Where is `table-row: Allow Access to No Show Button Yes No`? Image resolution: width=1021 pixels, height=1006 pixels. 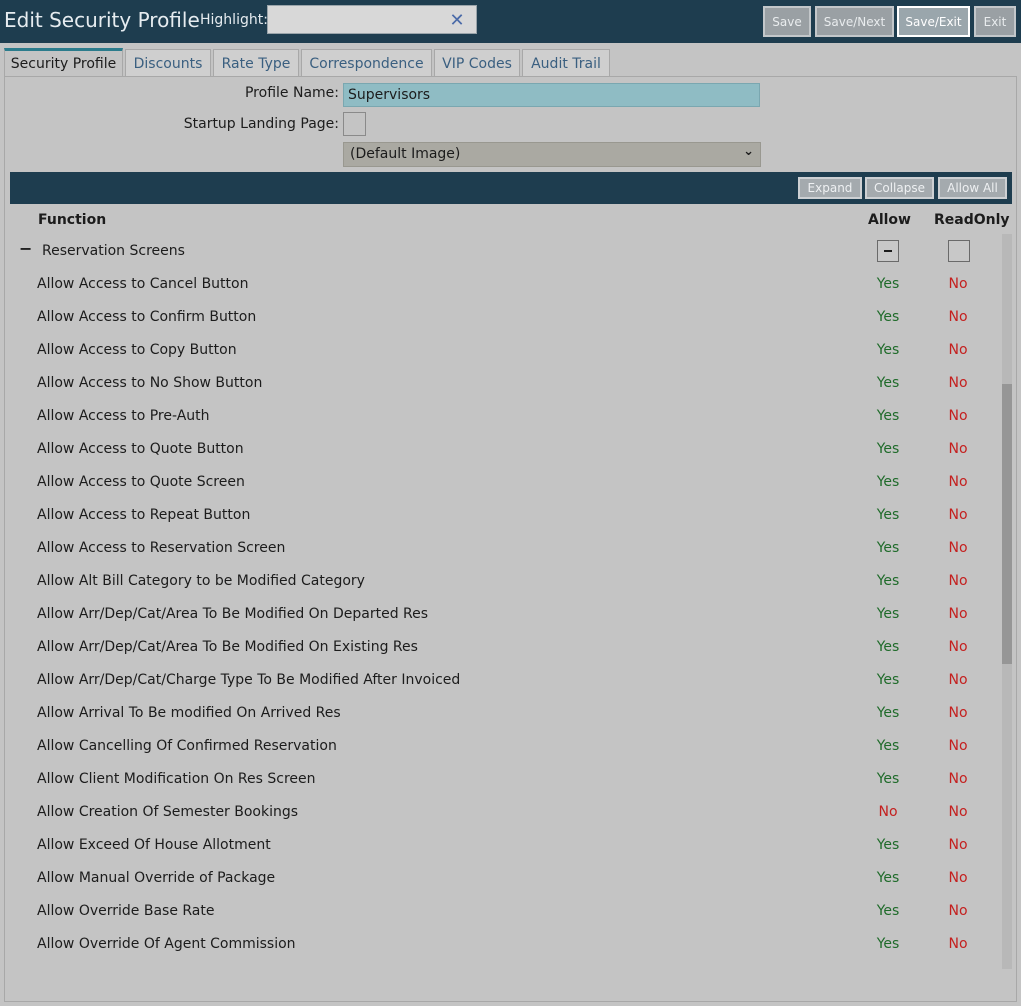 table-row: Allow Access to No Show Button Yes No is located at coordinates (502, 385).